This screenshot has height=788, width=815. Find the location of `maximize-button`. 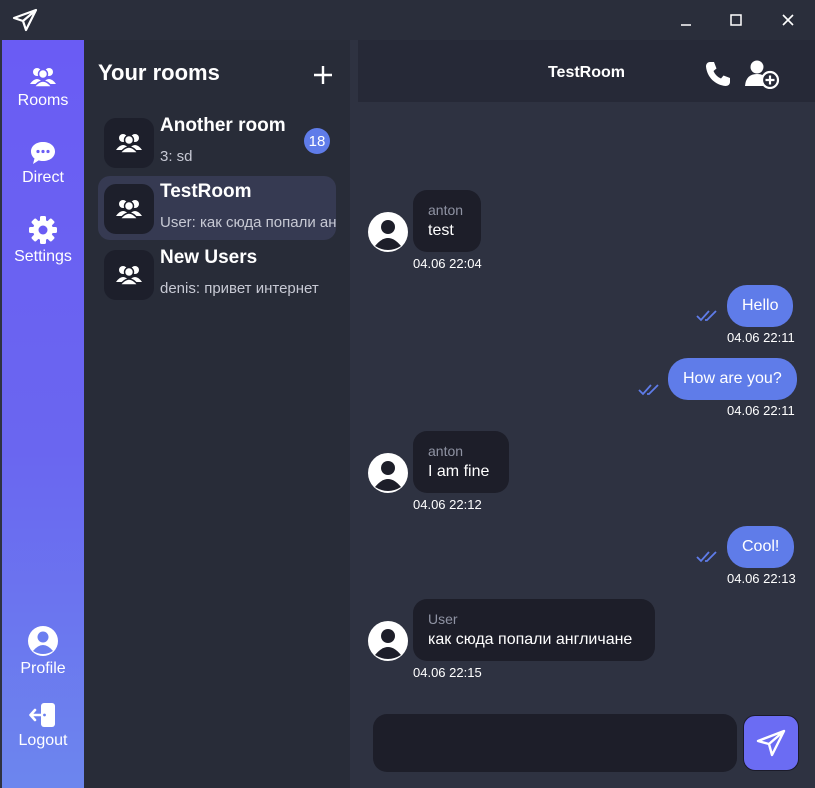

maximize-button is located at coordinates (736, 20).